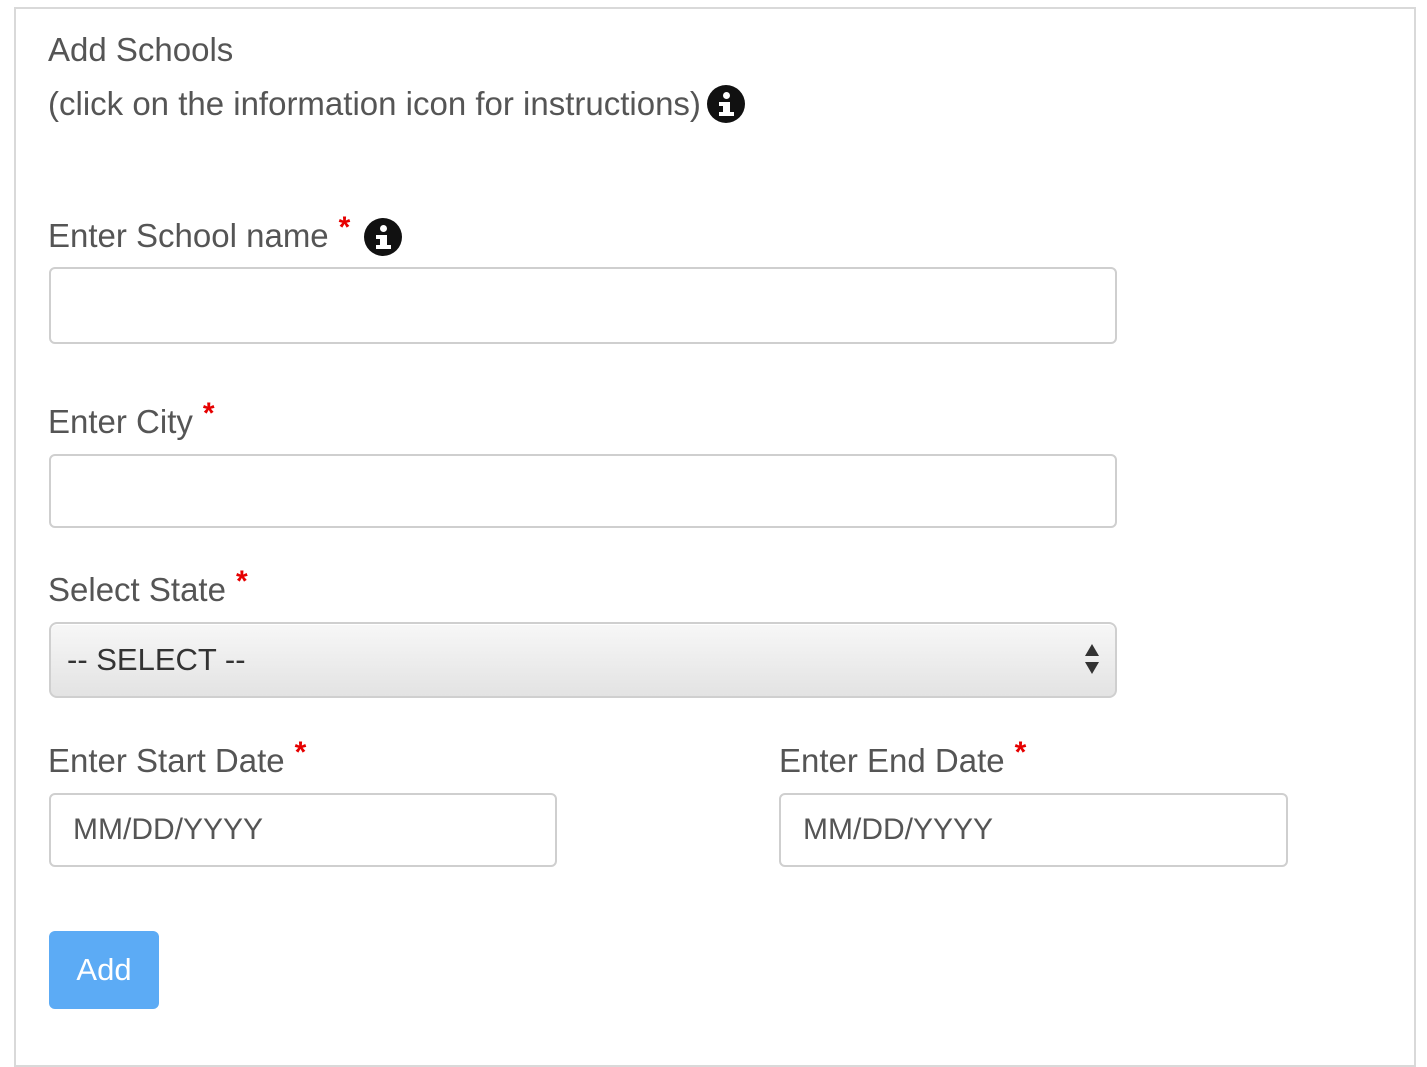 The image size is (1427, 1067). I want to click on start-date-label: Enter Start Date, so click(166, 760).